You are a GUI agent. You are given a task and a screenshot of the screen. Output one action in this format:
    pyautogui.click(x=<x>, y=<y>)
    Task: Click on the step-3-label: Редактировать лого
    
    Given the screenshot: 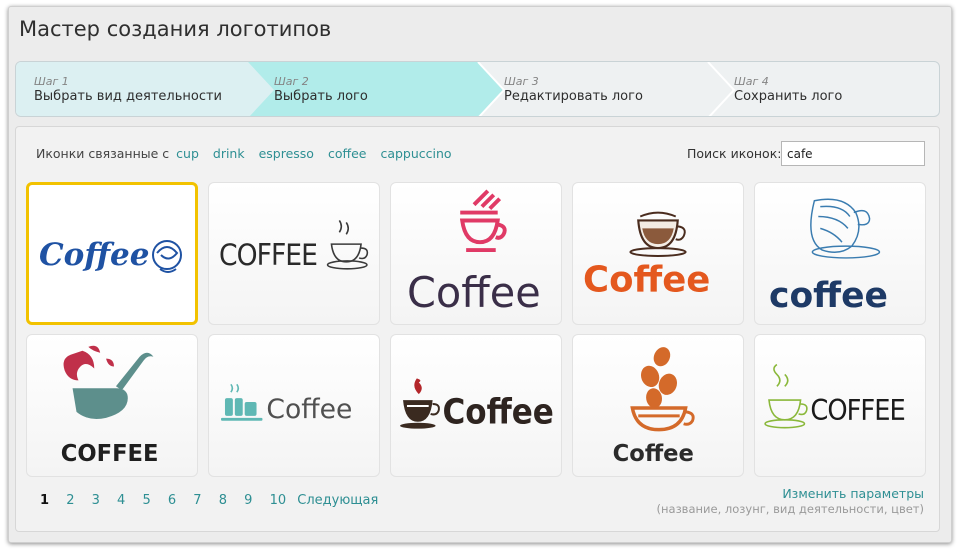 What is the action you would take?
    pyautogui.click(x=573, y=96)
    